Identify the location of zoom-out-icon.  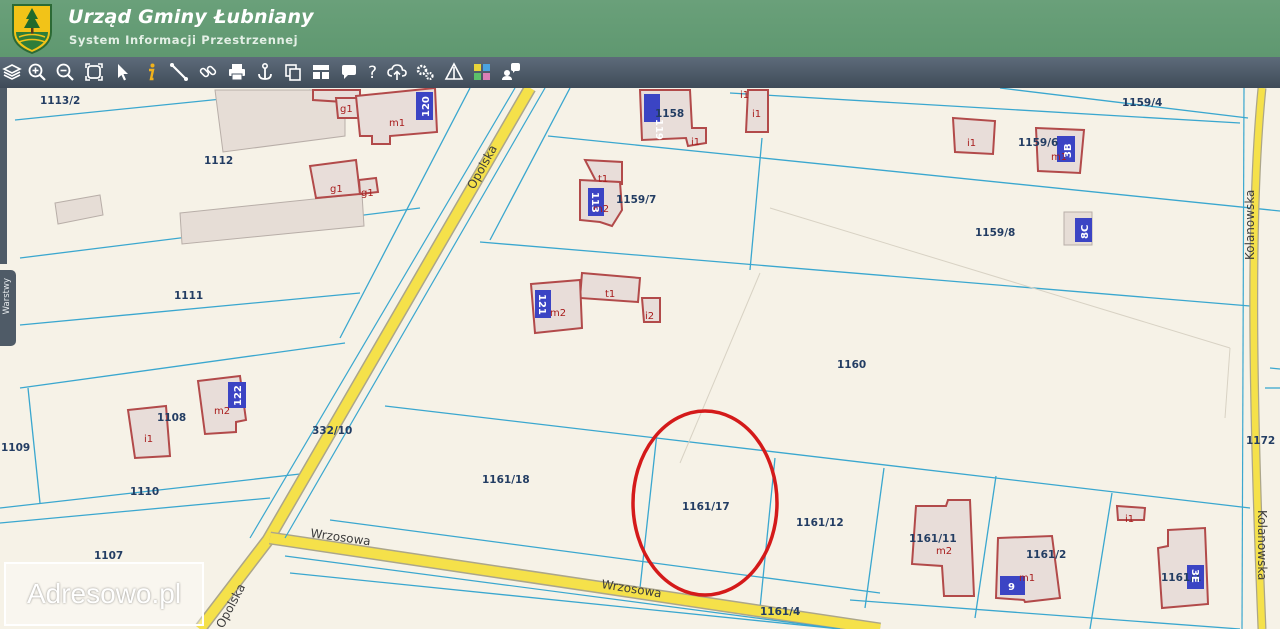
(65, 72).